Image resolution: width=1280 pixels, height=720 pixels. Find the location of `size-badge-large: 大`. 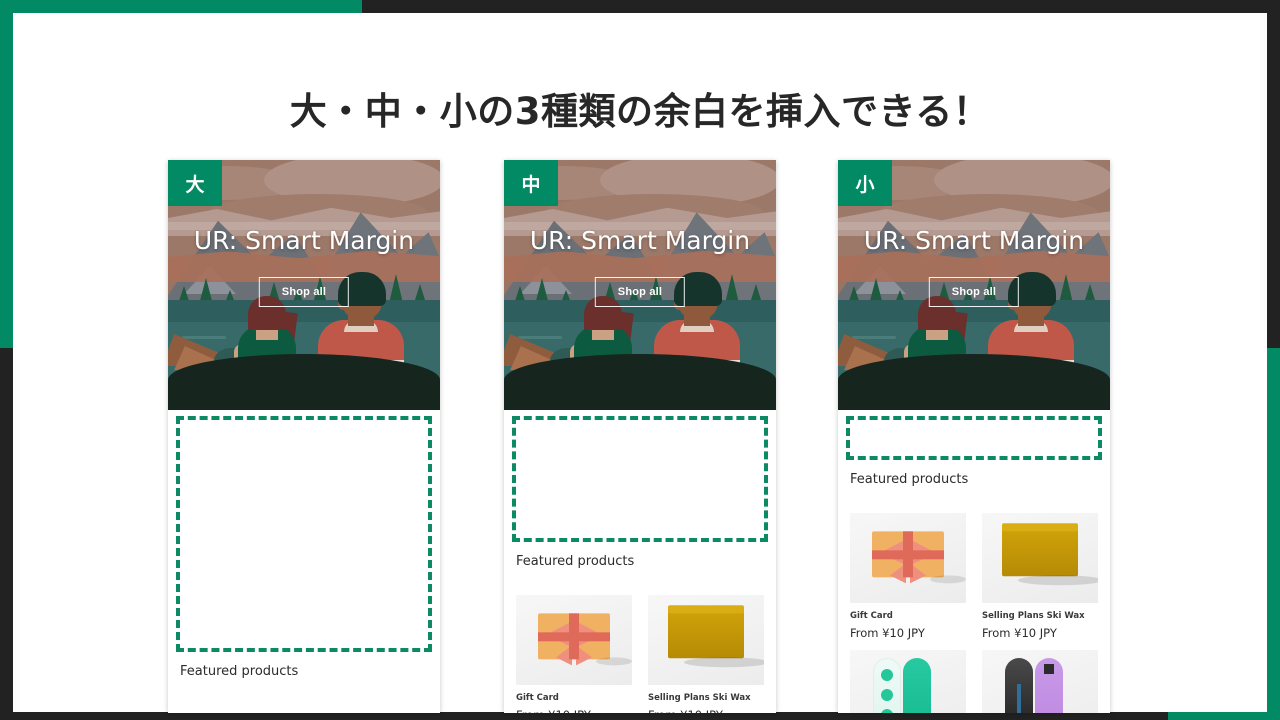

size-badge-large: 大 is located at coordinates (195, 183).